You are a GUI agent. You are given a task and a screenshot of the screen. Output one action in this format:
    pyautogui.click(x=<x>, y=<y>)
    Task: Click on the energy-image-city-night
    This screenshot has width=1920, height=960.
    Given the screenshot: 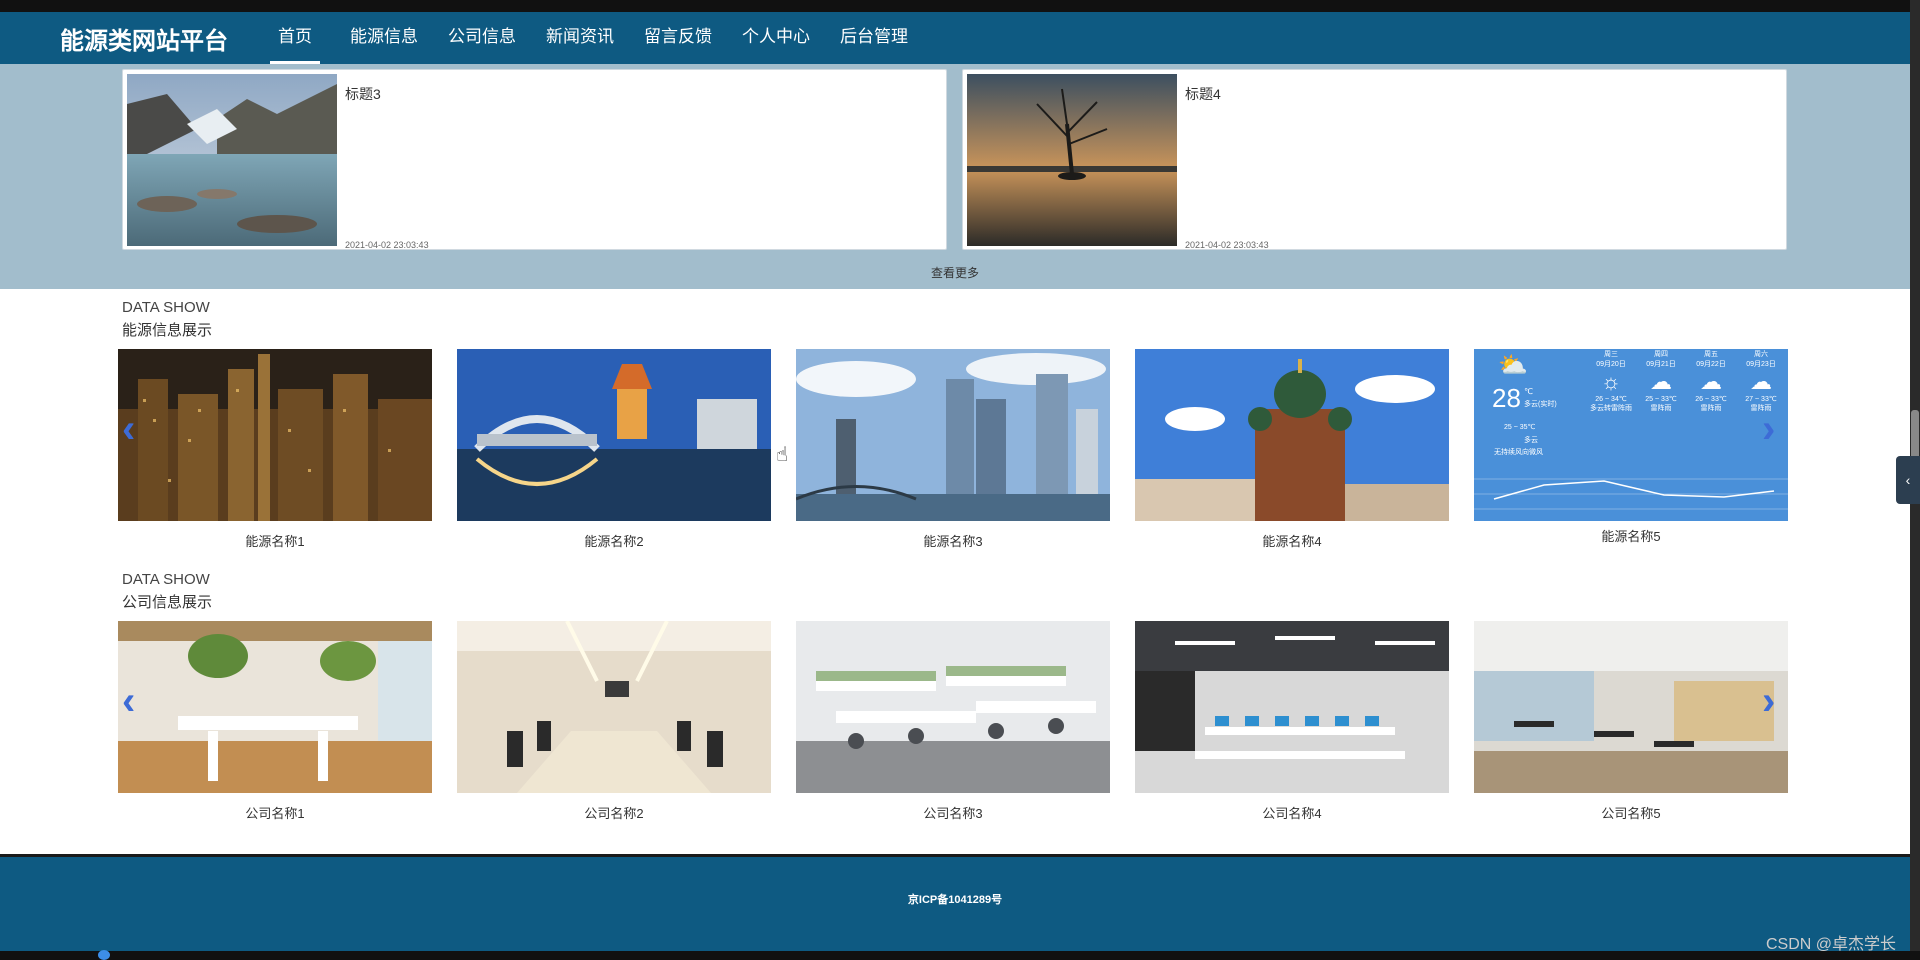 What is the action you would take?
    pyautogui.click(x=275, y=435)
    